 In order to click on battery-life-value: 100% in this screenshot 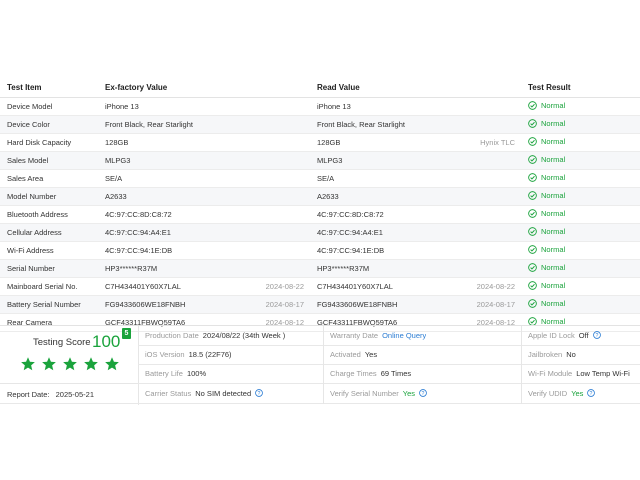, I will do `click(196, 373)`.